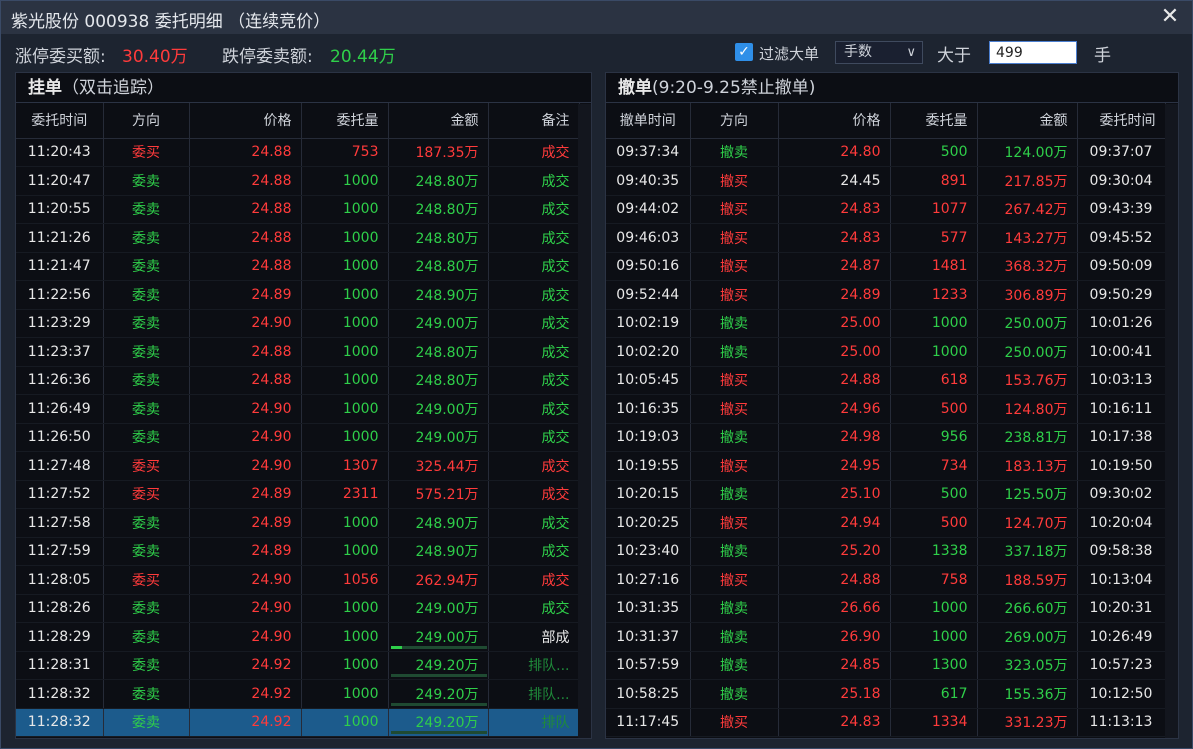  What do you see at coordinates (298, 380) in the screenshot?
I see `pending-order-row: 11:26:36 委卖 24.88 1000 248.80万 成交` at bounding box center [298, 380].